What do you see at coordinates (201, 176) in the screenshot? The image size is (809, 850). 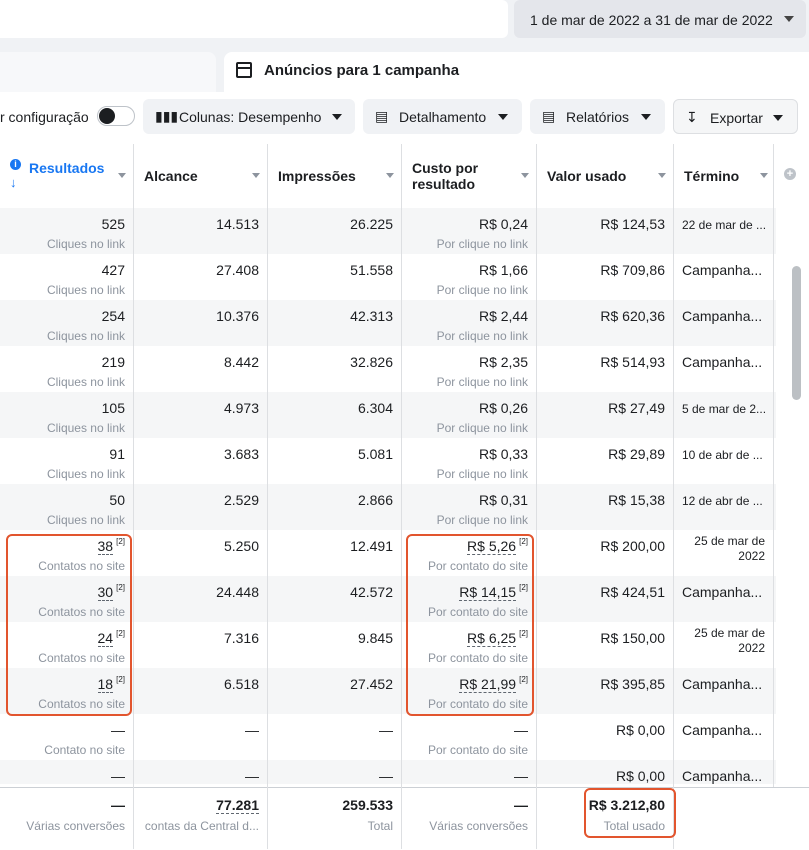 I see `header-alcance: Alcance` at bounding box center [201, 176].